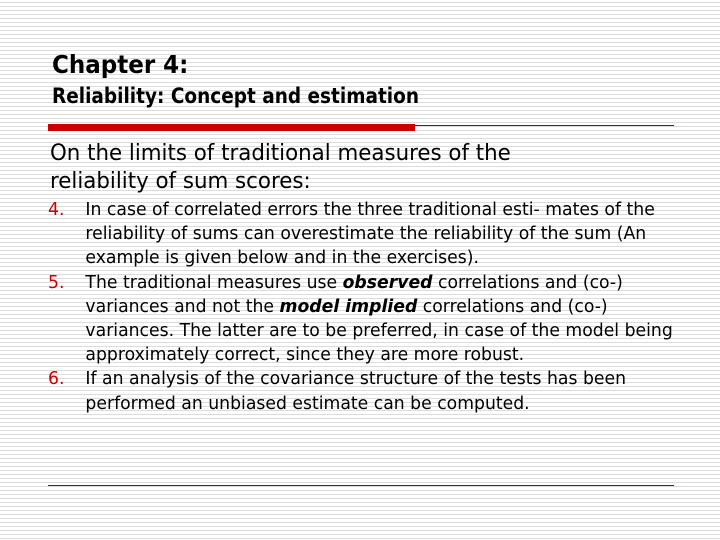 The width and height of the screenshot is (720, 540). What do you see at coordinates (387, 282) in the screenshot?
I see `emphasis-observed: observed` at bounding box center [387, 282].